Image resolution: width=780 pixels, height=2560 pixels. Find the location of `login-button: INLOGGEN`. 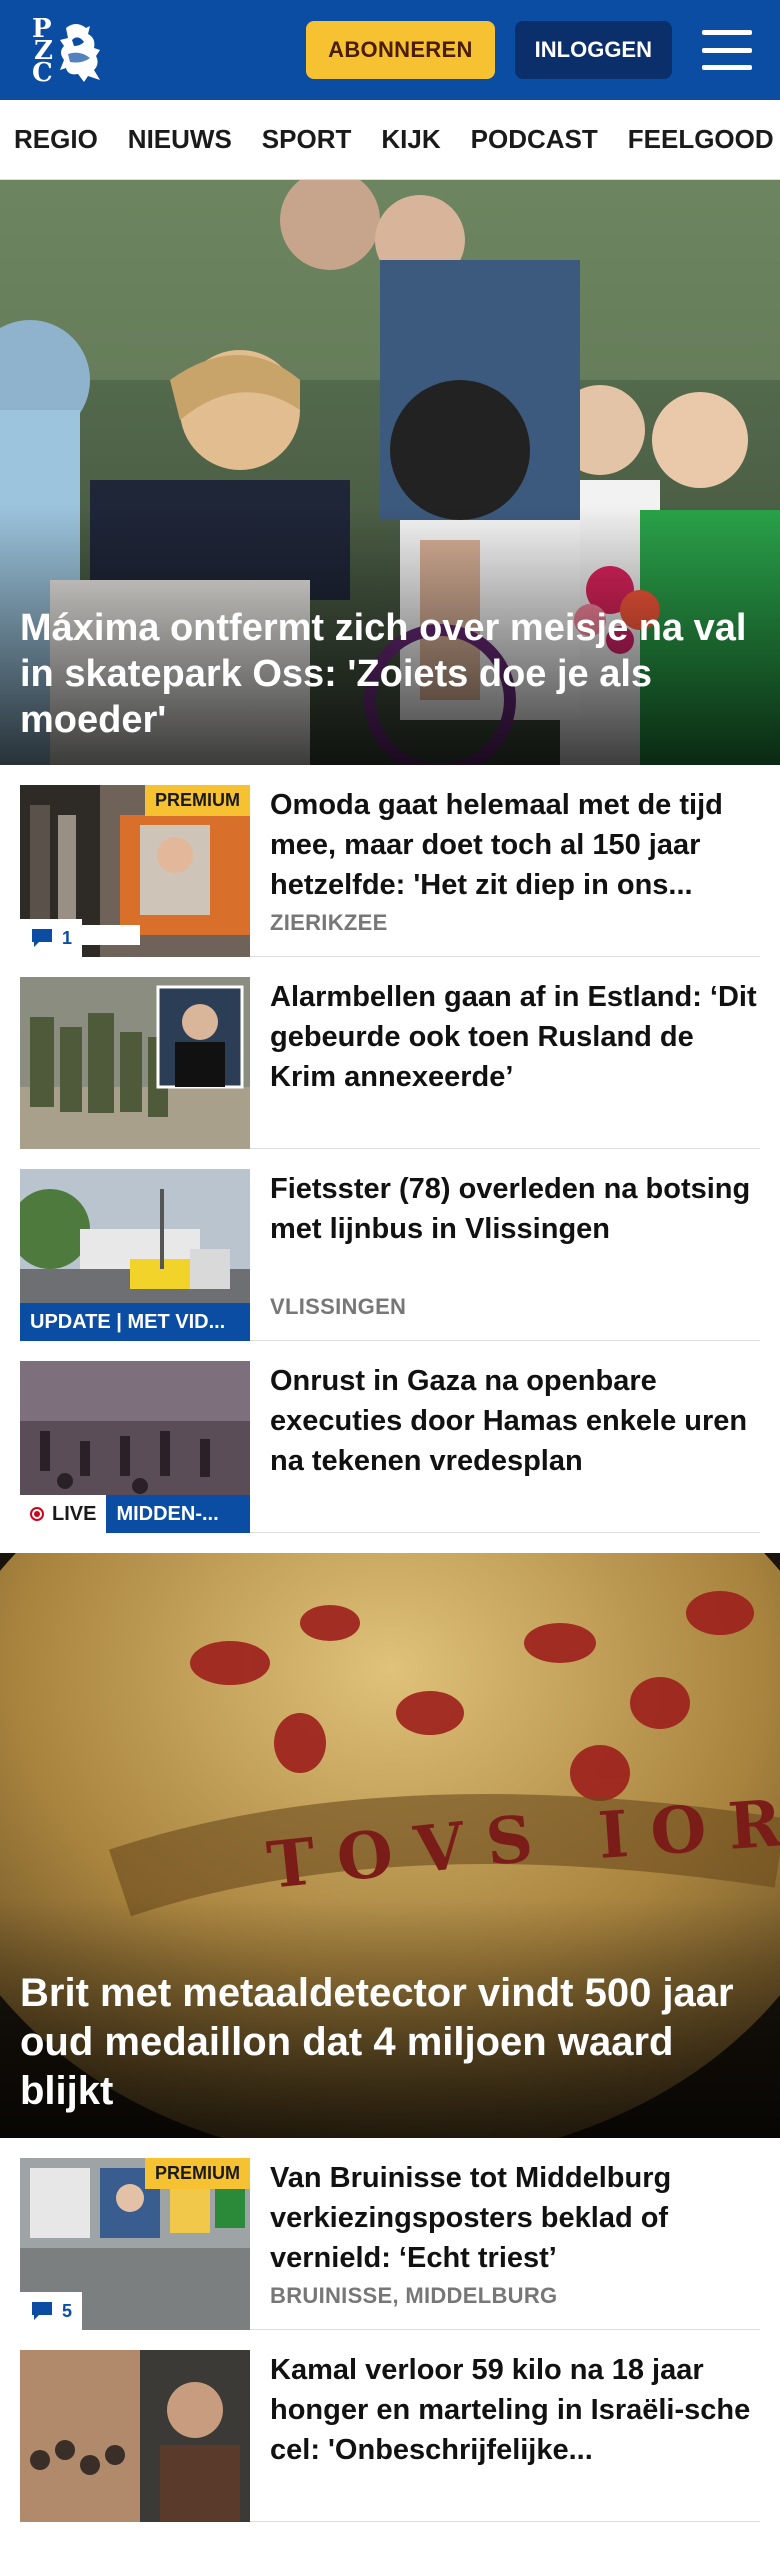

login-button: INLOGGEN is located at coordinates (593, 50).